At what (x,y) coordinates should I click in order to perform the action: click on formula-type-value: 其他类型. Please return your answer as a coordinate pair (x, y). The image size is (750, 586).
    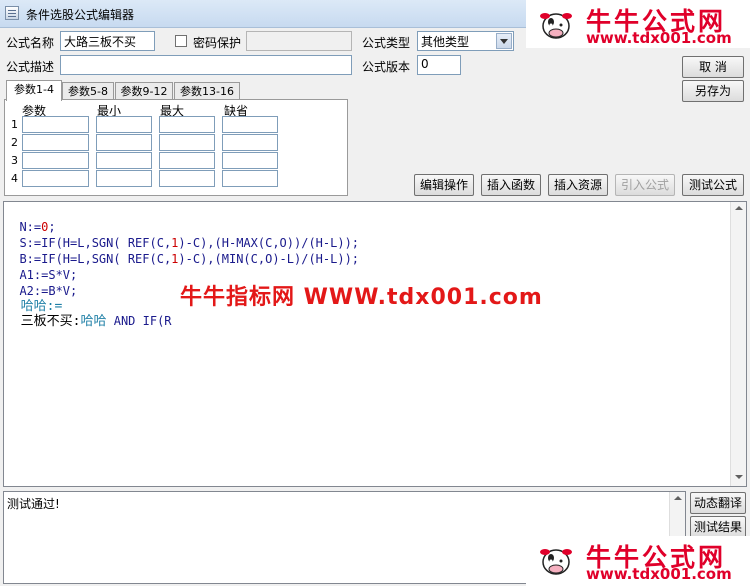
    Looking at the image, I should click on (445, 42).